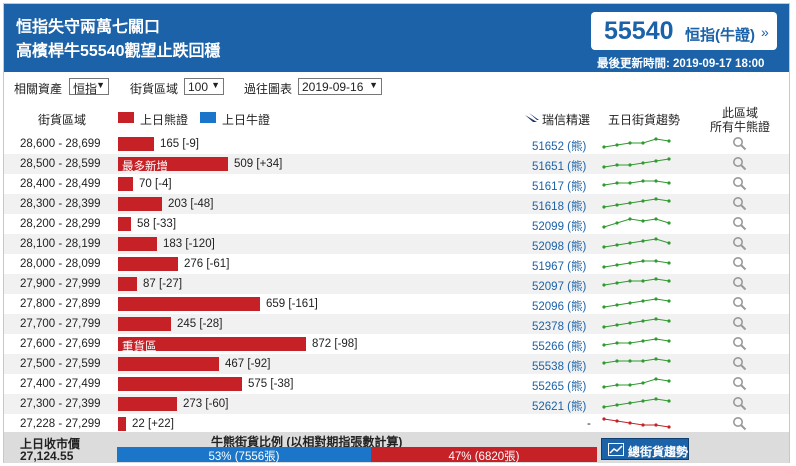 The image size is (796, 466). Describe the element at coordinates (282, 384) in the screenshot. I see `bear-change: [-38]` at that location.